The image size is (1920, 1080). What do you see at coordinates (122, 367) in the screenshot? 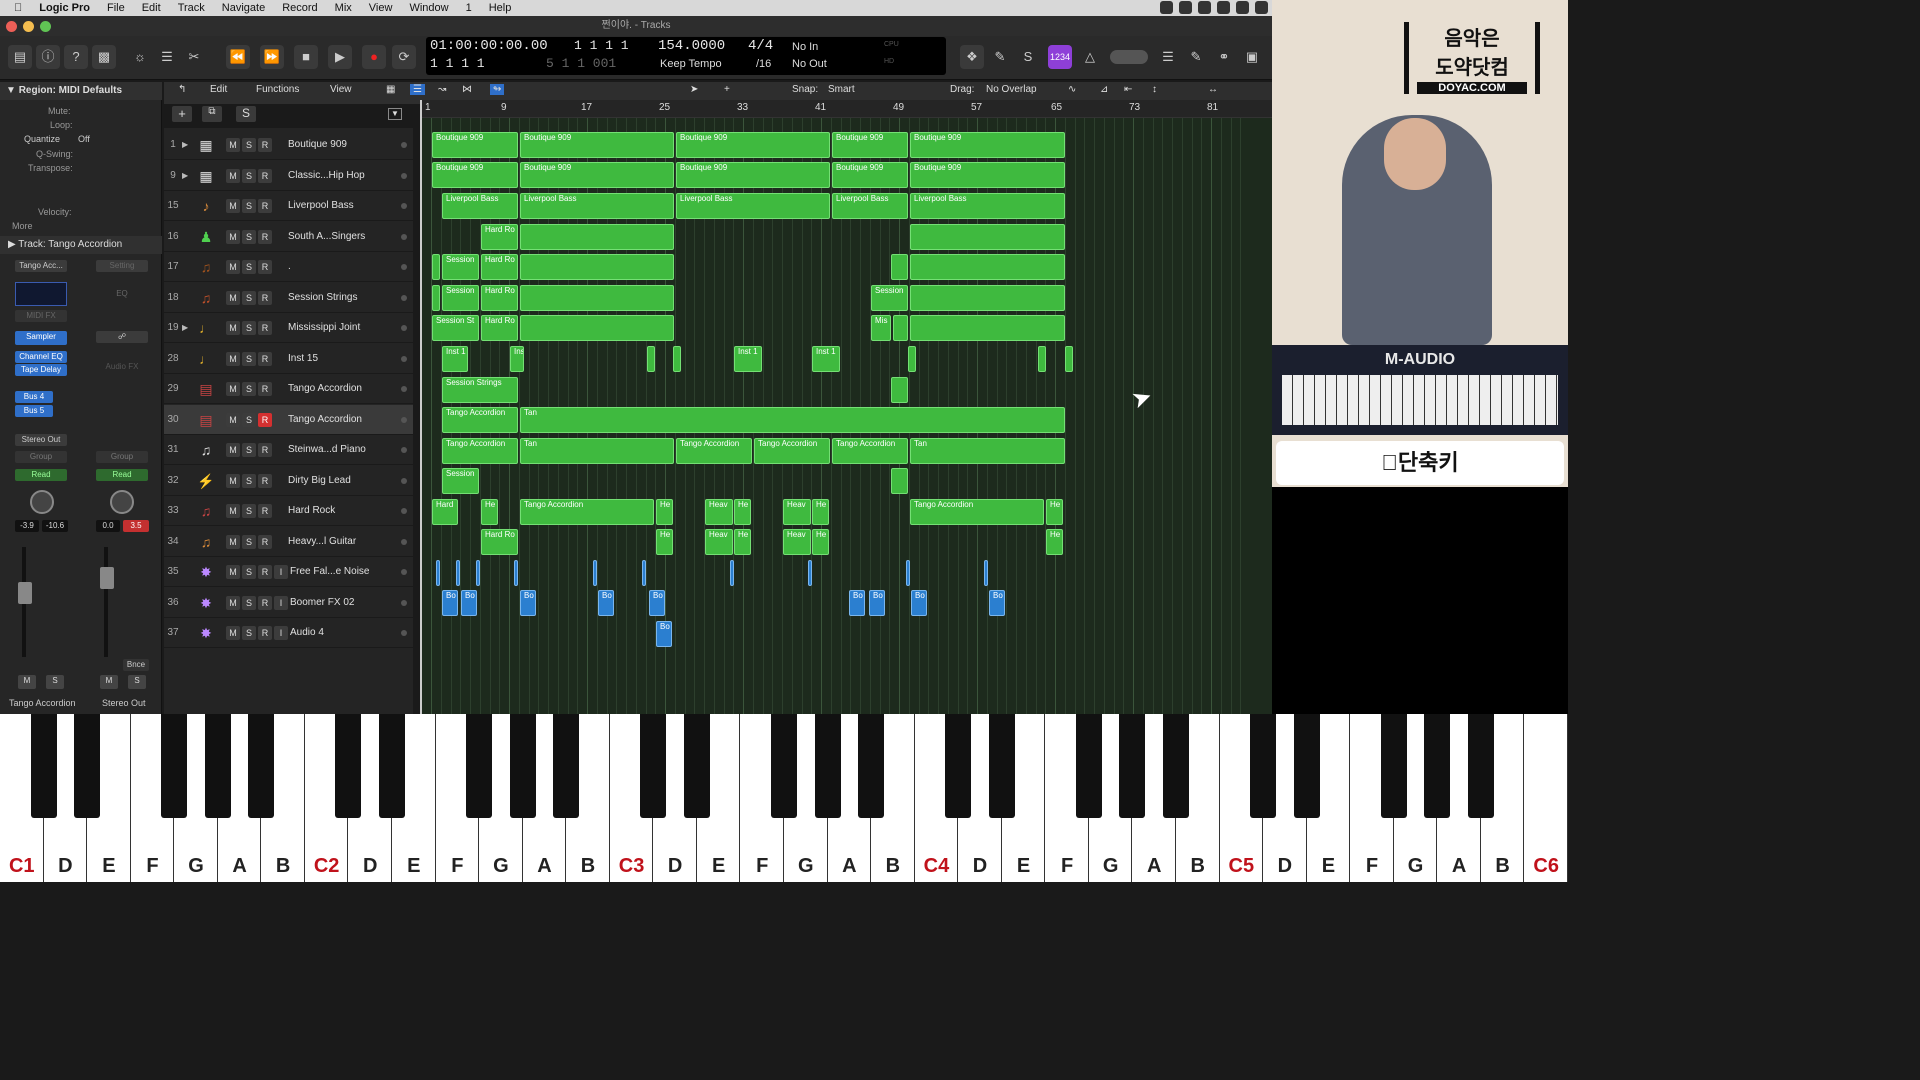
I see `audio-fx-slot: Audio FX` at bounding box center [122, 367].